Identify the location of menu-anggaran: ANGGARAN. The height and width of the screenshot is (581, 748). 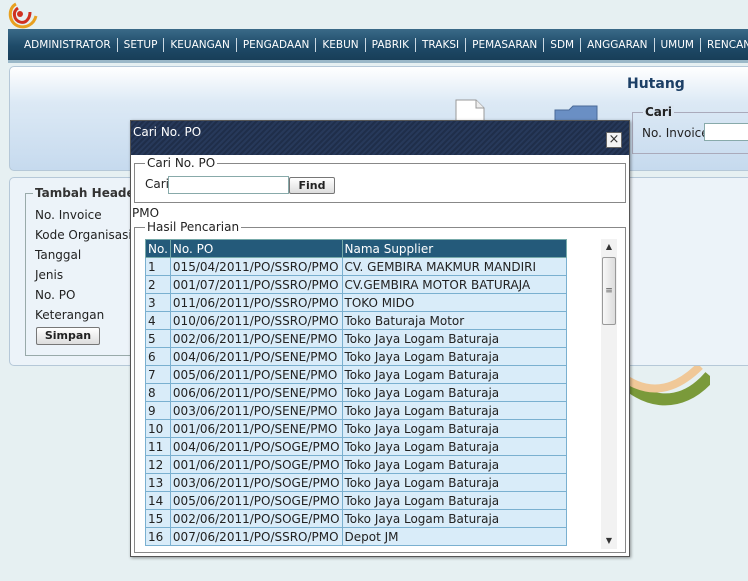
(618, 44).